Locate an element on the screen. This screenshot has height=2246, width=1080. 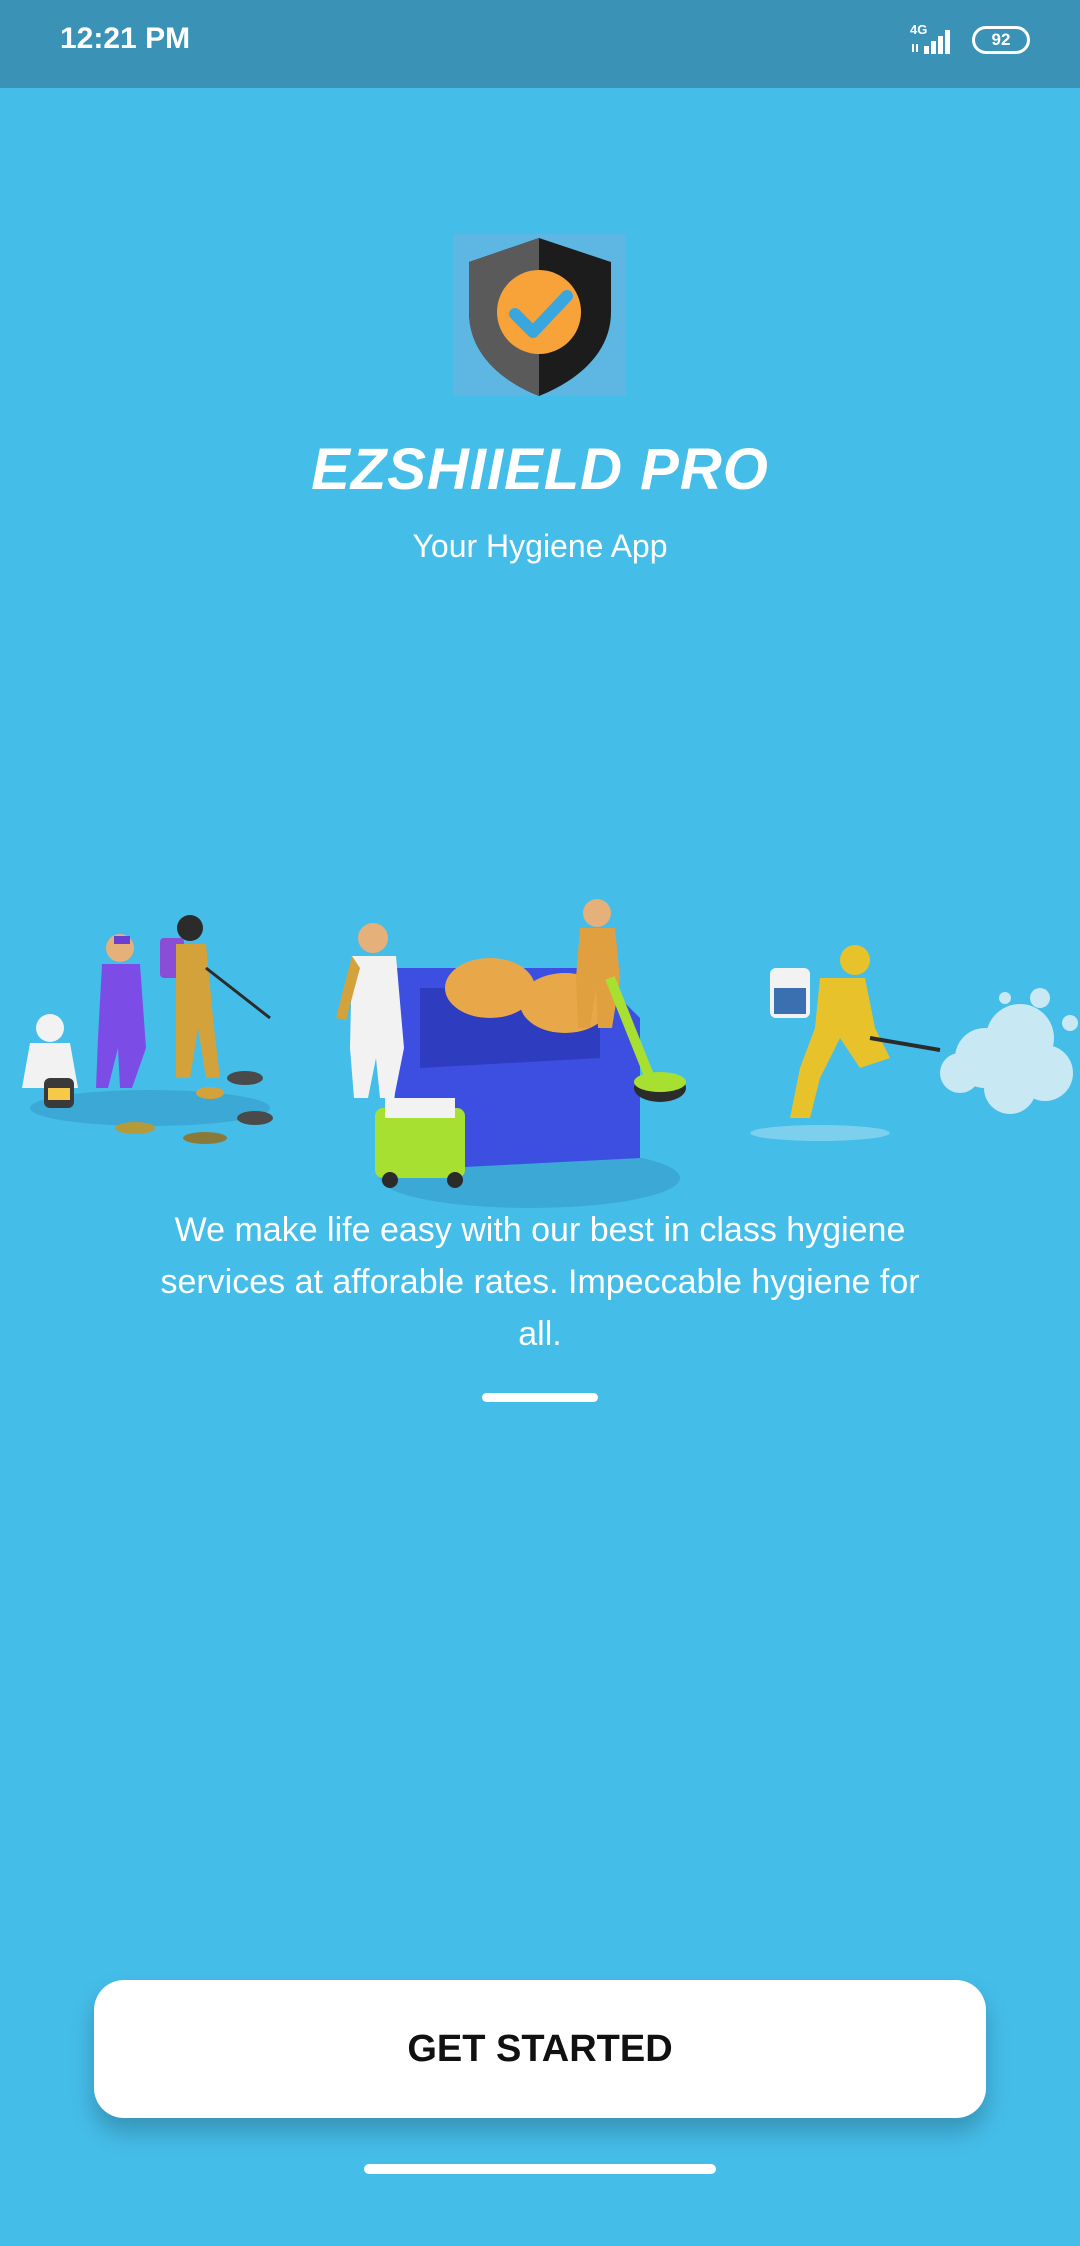
battery-level: 92 is located at coordinates (1001, 39).